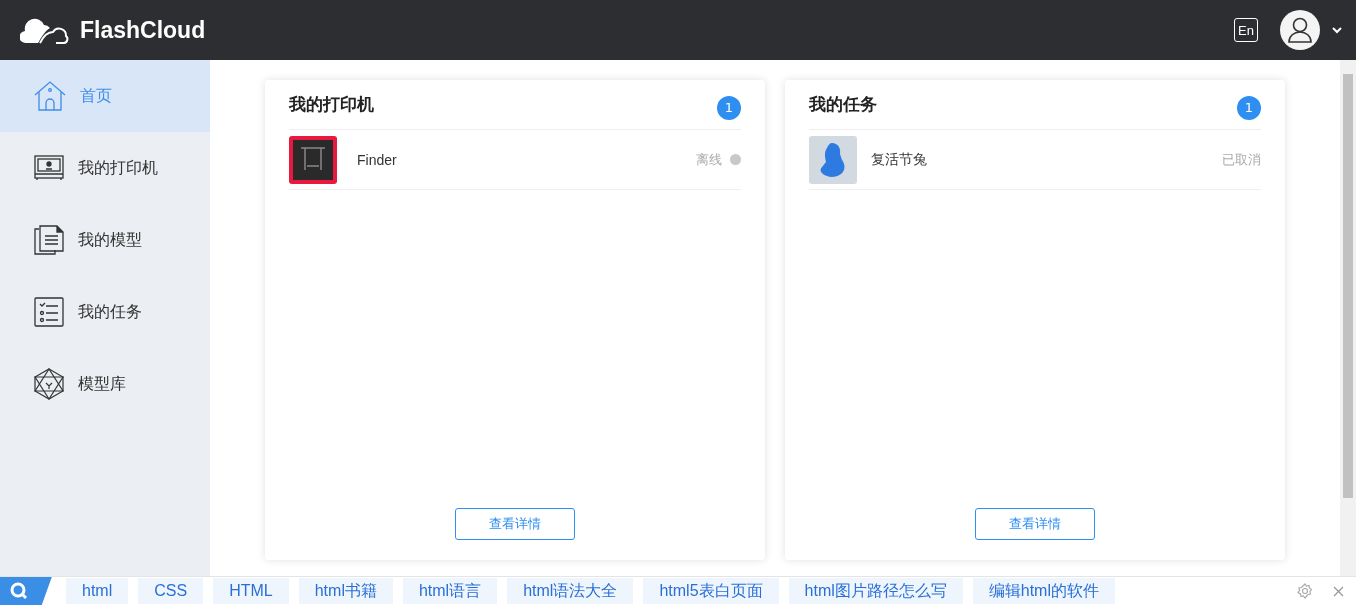  What do you see at coordinates (1337, 30) in the screenshot?
I see `chevron-down-icon` at bounding box center [1337, 30].